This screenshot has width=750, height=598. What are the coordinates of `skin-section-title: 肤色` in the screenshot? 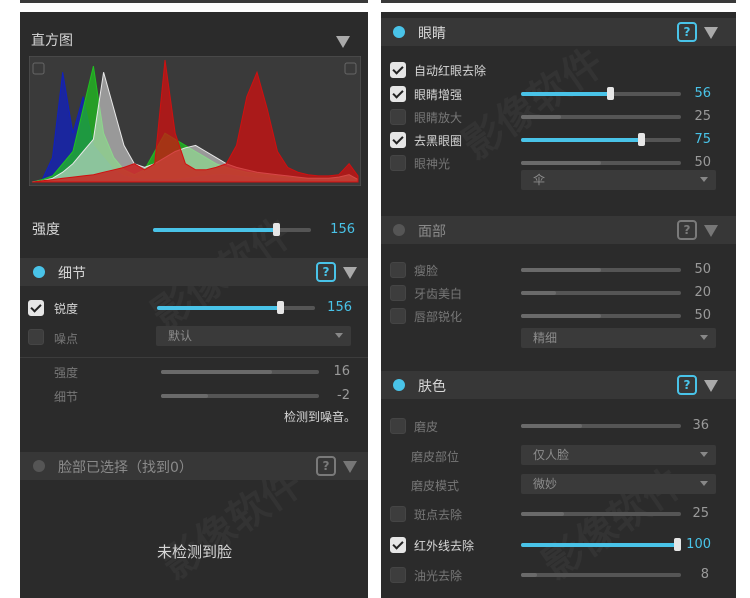 It's located at (432, 387).